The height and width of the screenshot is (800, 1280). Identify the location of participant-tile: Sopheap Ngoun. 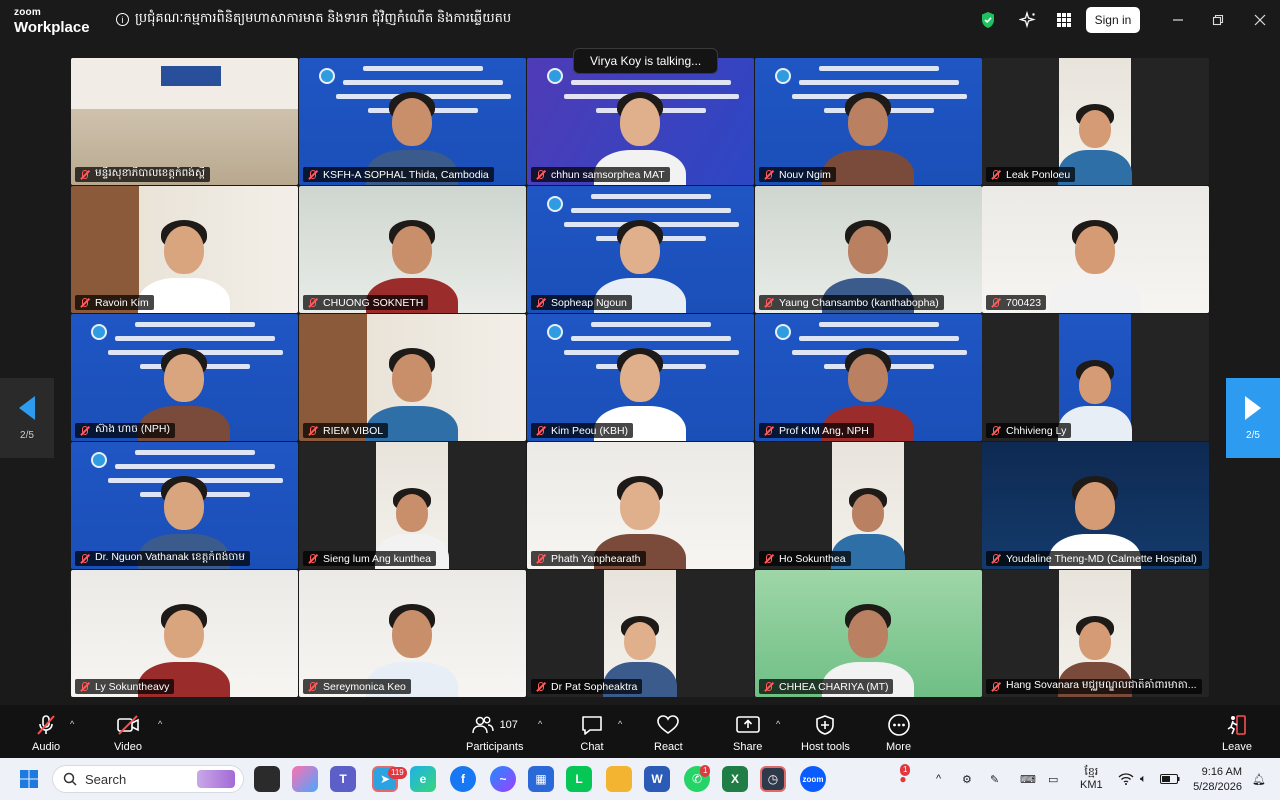
(640, 249).